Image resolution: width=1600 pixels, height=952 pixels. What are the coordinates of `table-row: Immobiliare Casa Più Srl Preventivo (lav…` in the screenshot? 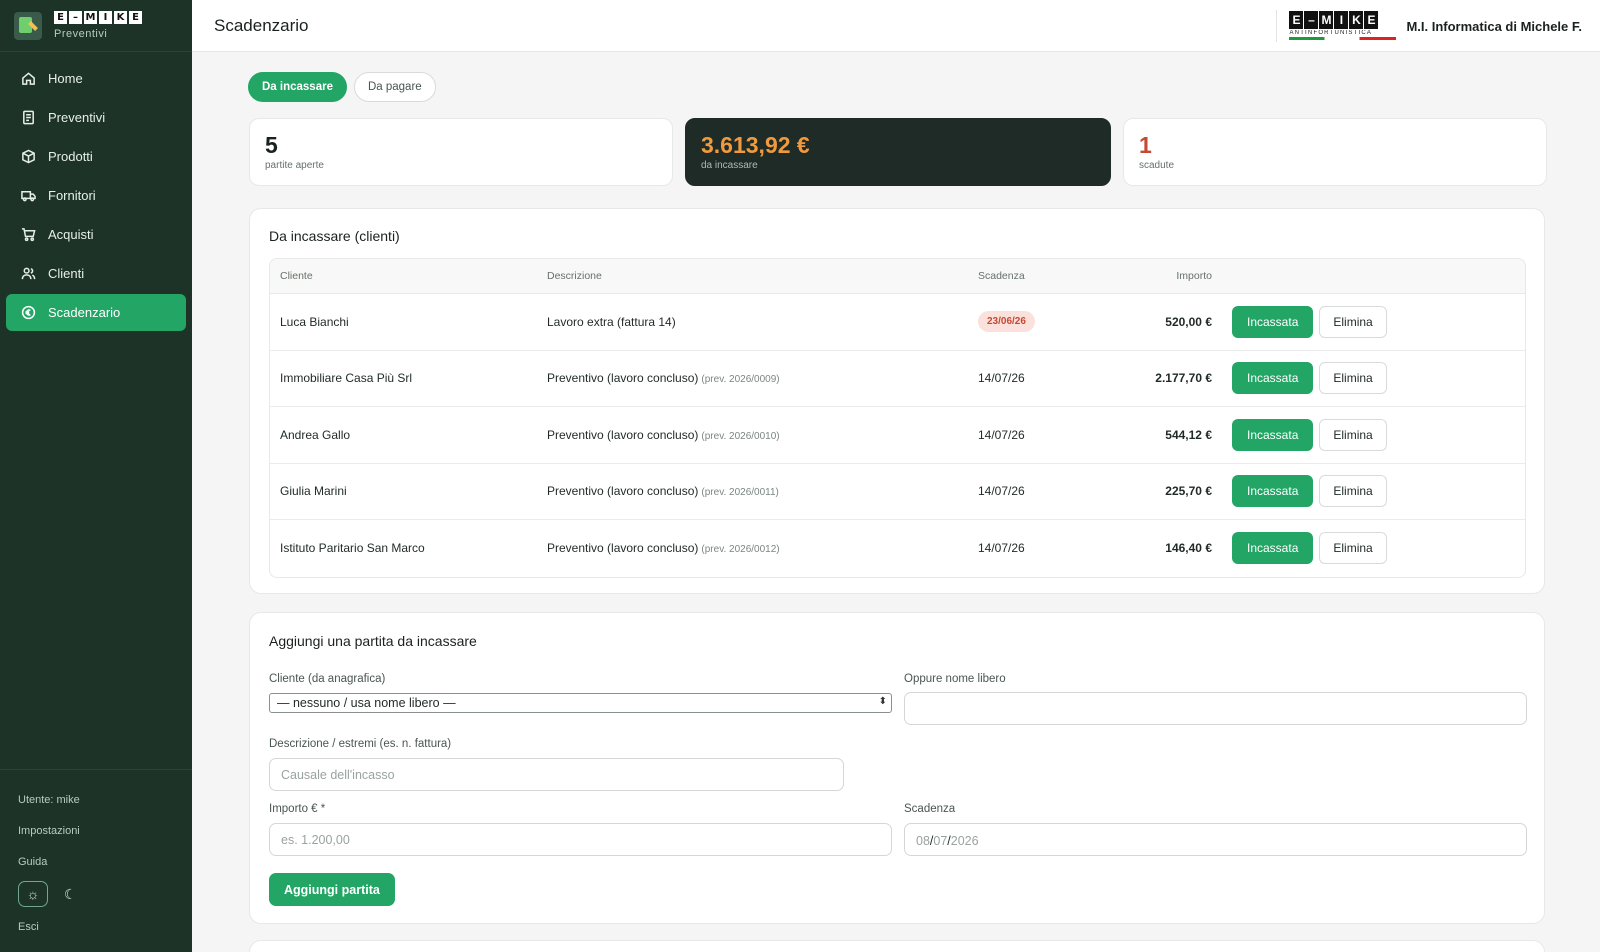 It's located at (897, 379).